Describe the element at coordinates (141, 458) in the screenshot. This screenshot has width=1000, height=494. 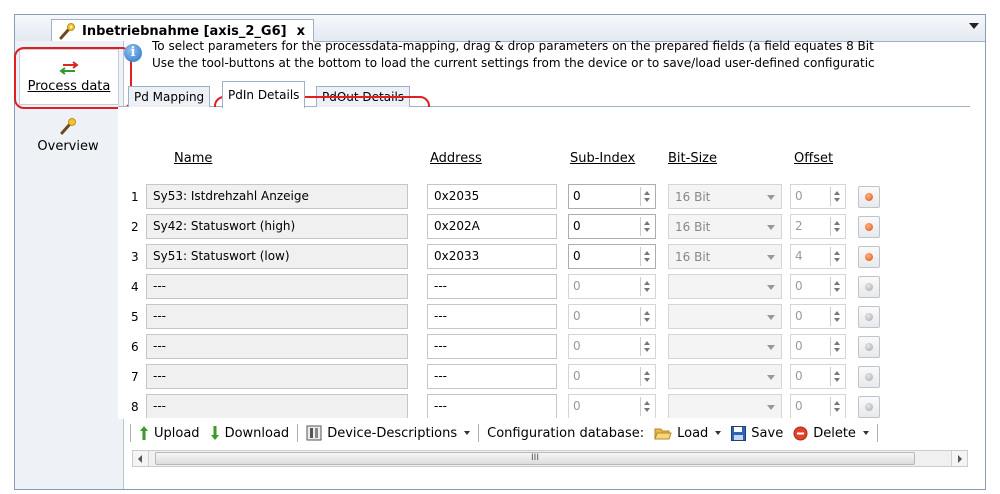
I see `scroll-left-button` at that location.